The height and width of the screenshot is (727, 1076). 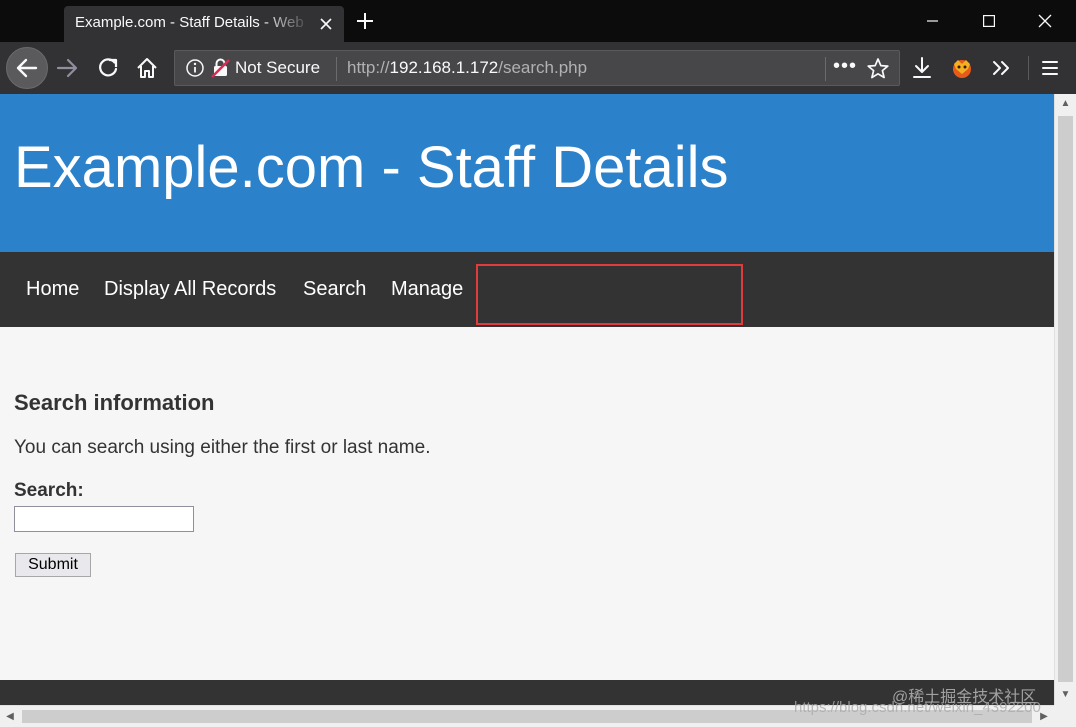 I want to click on window-close-button, so click(x=1045, y=21).